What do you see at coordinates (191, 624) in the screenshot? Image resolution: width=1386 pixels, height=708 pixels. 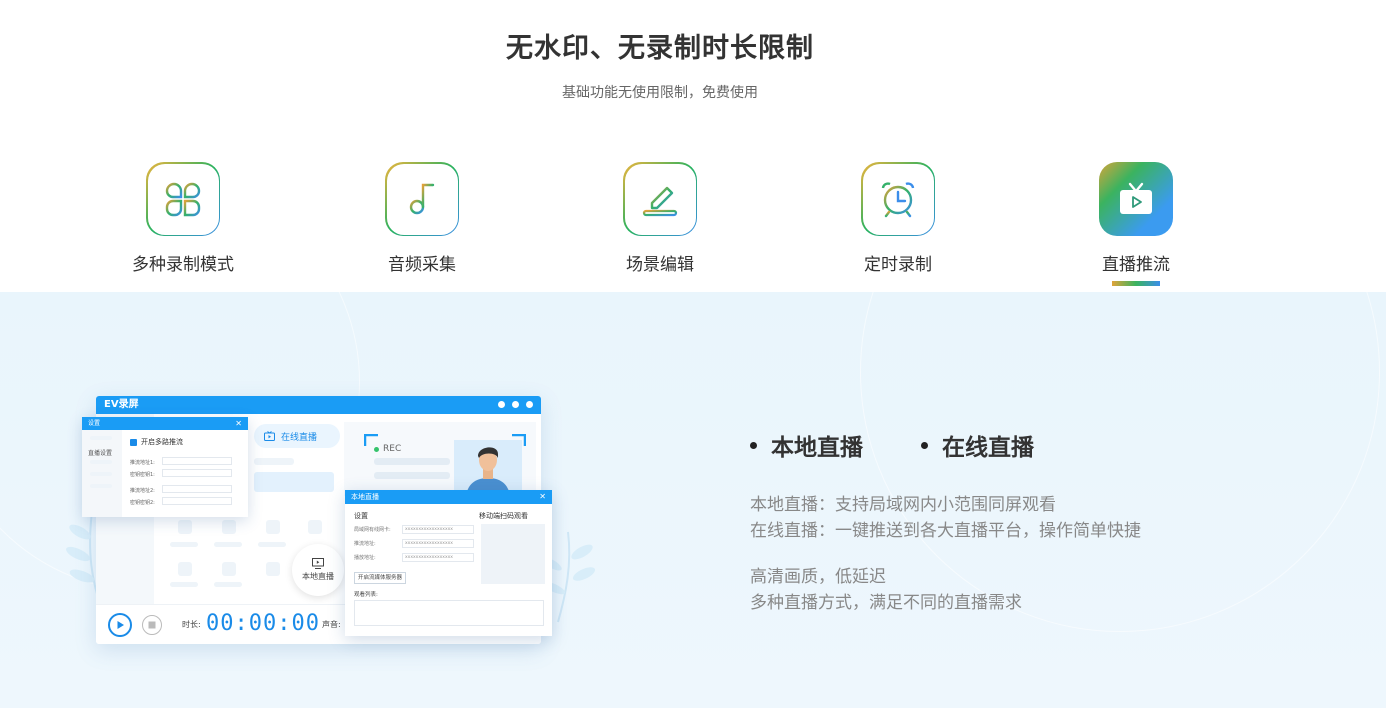 I see `duration-label: 时长:` at bounding box center [191, 624].